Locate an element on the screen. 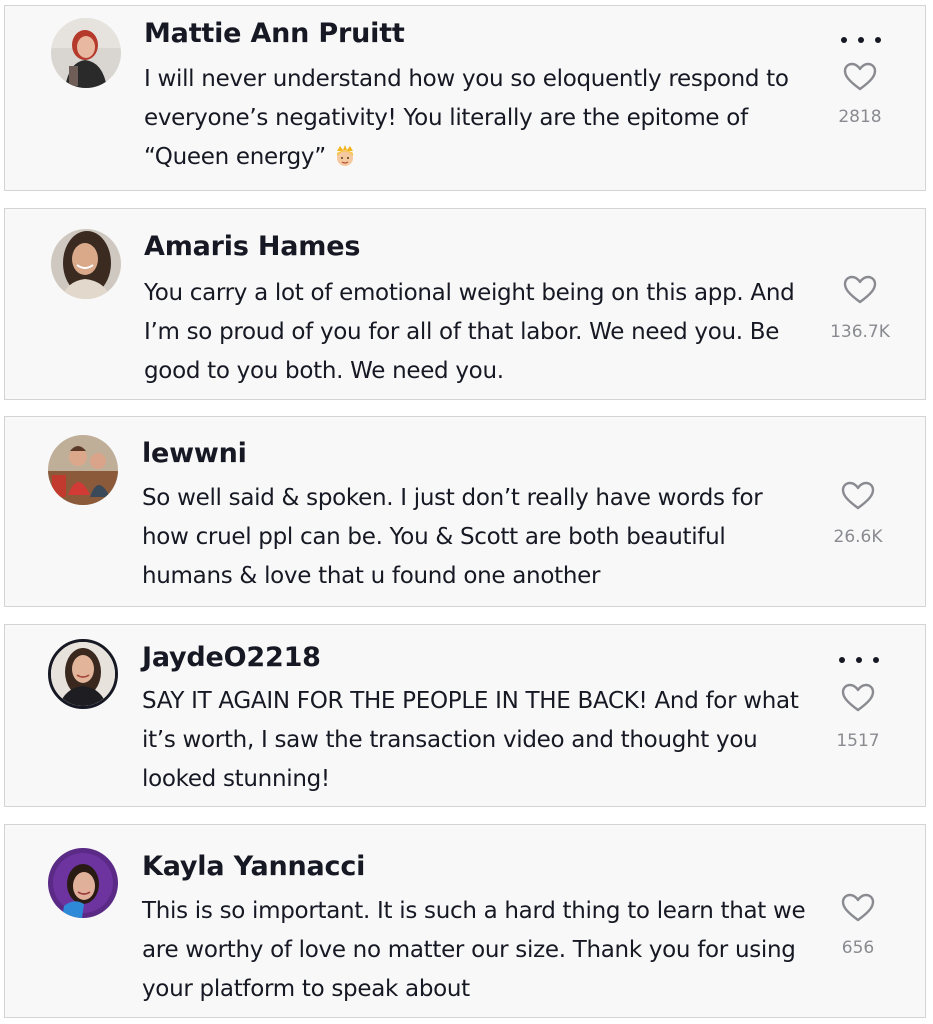 The image size is (933, 1024). like-count: 136.7K is located at coordinates (860, 332).